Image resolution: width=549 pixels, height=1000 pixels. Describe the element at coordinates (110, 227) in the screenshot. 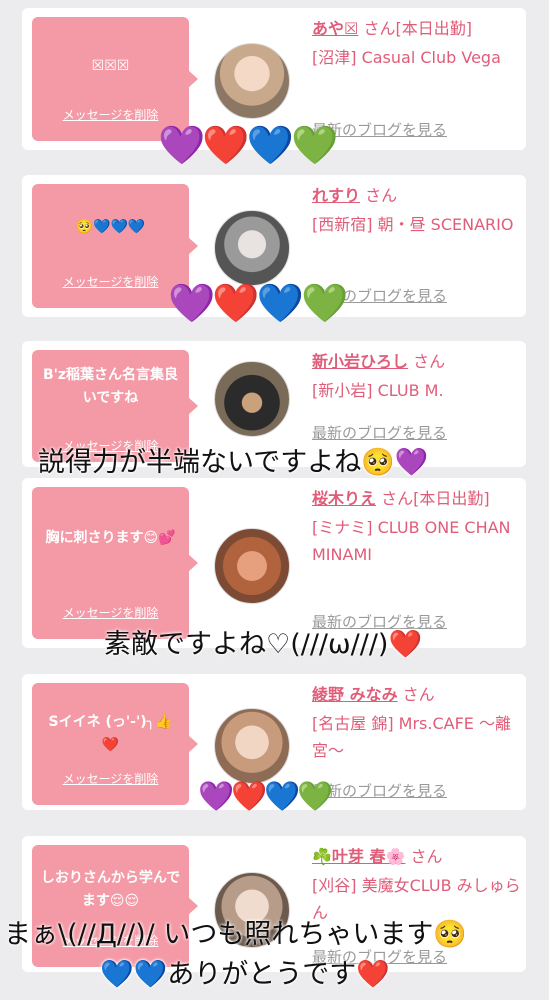

I see `message-text: 🥺💙💙💙` at that location.